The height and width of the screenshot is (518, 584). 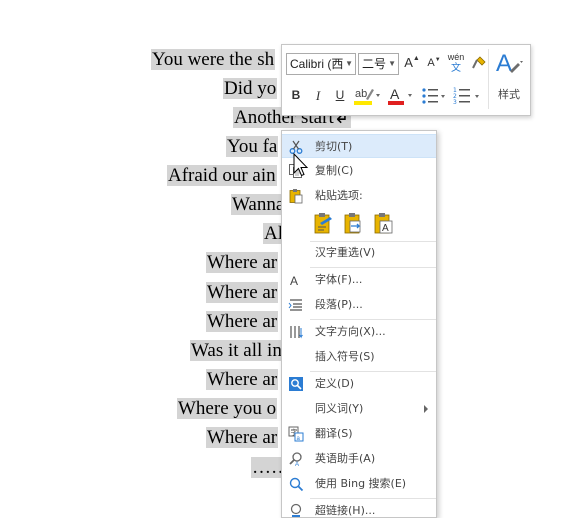 What do you see at coordinates (345, 252) in the screenshot?
I see `menu-item-label: 汉字重选(V)` at bounding box center [345, 252].